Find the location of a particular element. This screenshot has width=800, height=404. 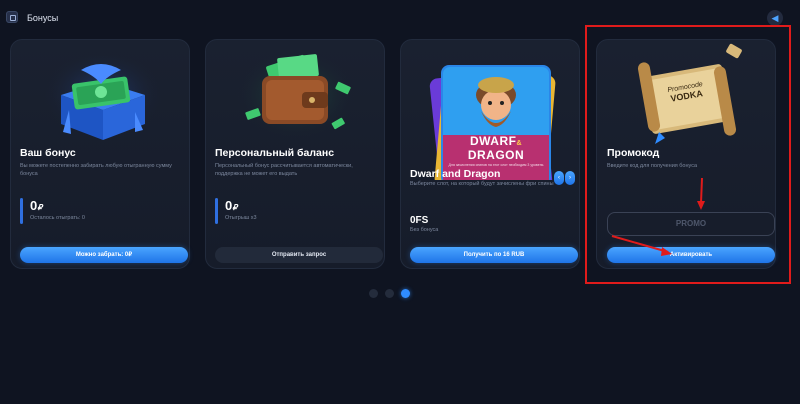

amount-caption: Осталось отыграть: 0 is located at coordinates (57, 218).